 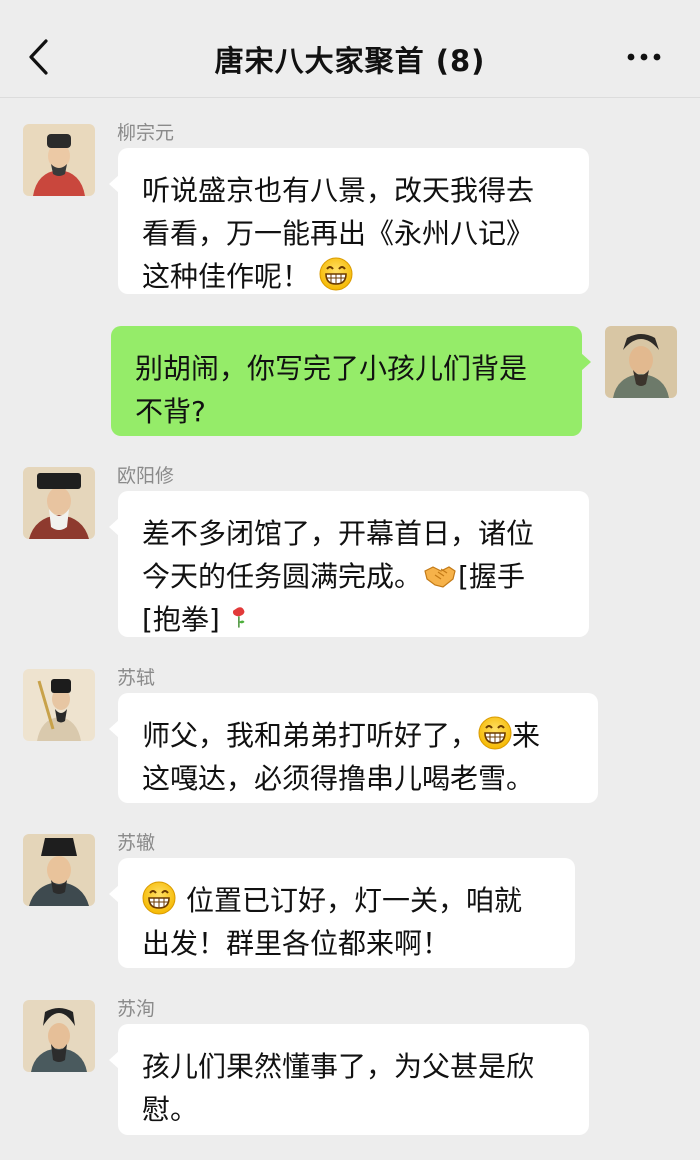 I want to click on message-bubble: 别胡闹，你写完了小孩儿们背是 不背?, so click(x=351, y=381).